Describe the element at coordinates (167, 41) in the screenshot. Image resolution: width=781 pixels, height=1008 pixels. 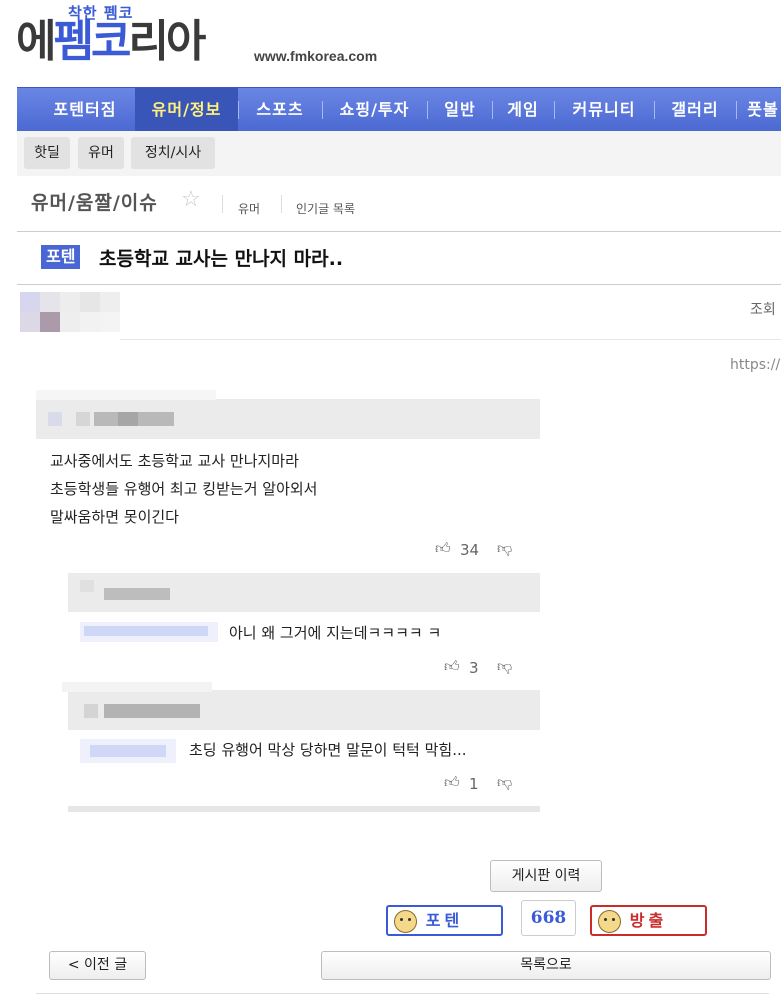
I see `logo-text-3: 리아` at that location.